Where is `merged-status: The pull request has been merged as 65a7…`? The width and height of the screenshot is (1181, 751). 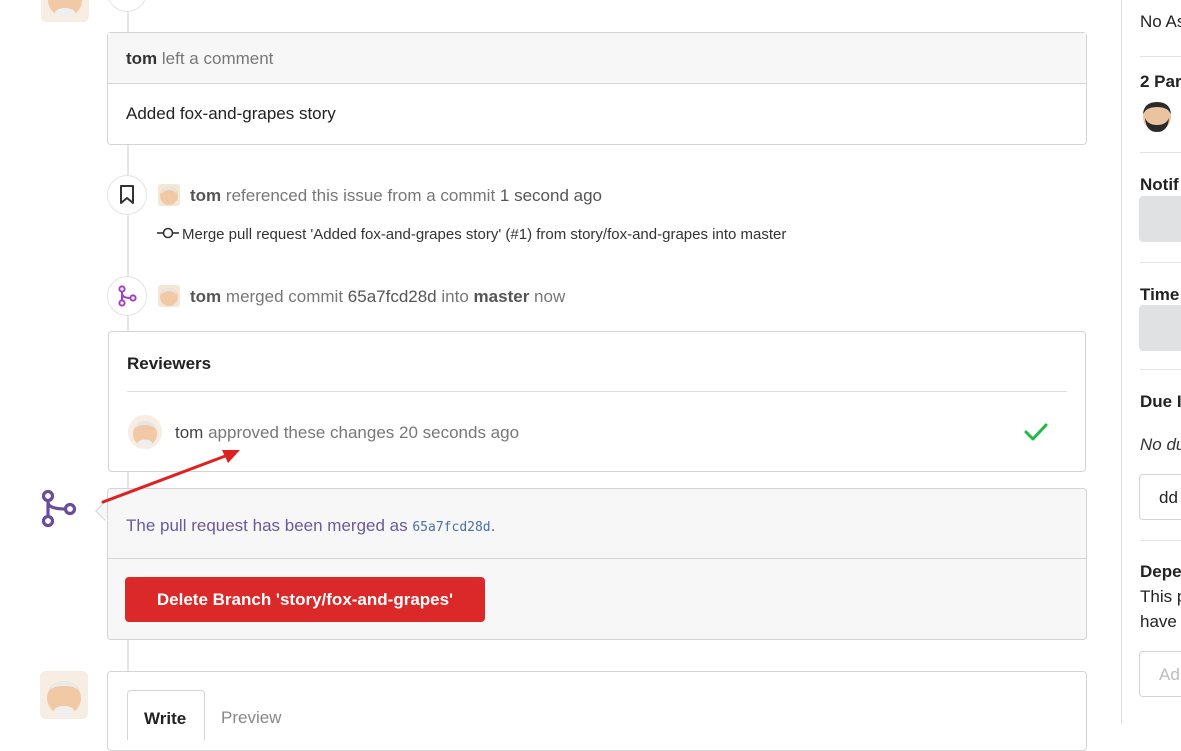
merged-status: The pull request has been merged as 65a7… is located at coordinates (597, 524).